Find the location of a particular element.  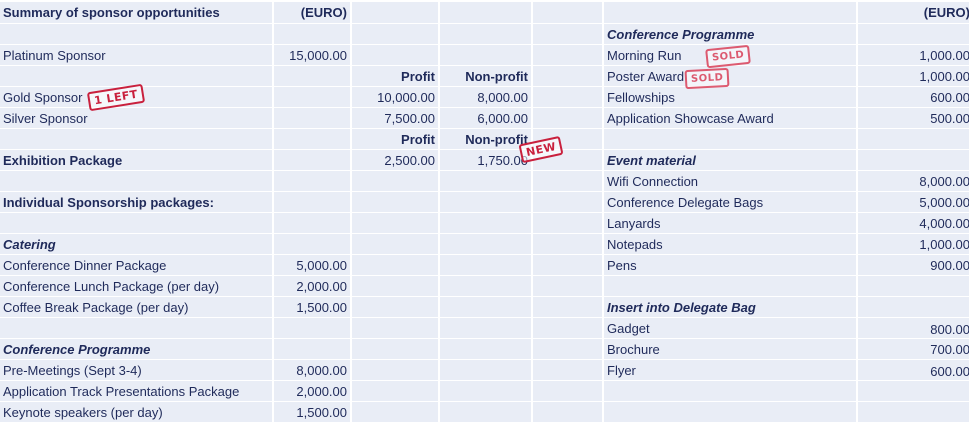

wifi-label: Wifi Connection is located at coordinates (730, 181).